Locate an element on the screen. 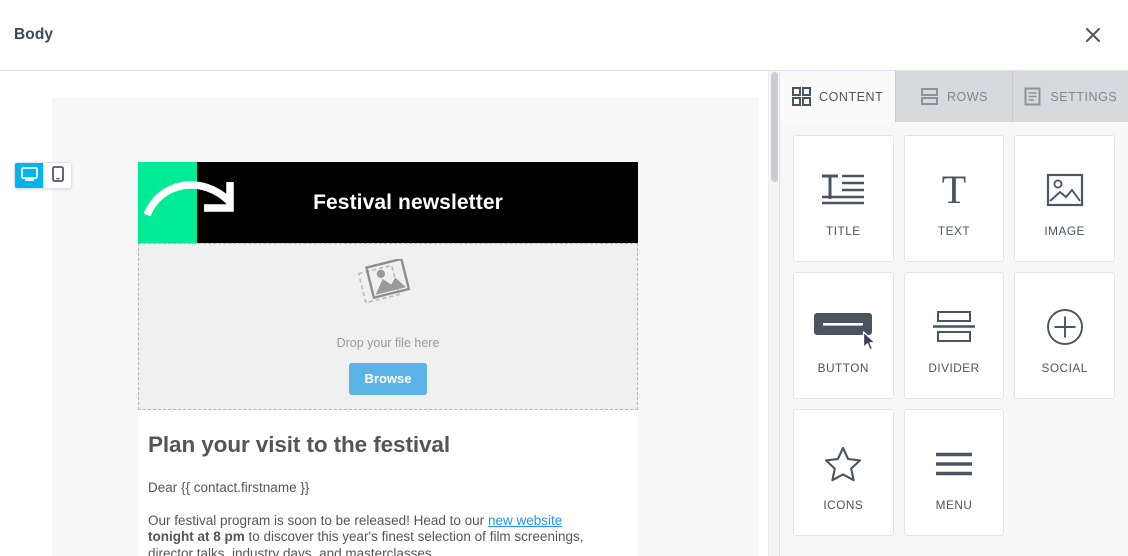 Image resolution: width=1128 pixels, height=556 pixels. image-frame-icon is located at coordinates (1065, 190).